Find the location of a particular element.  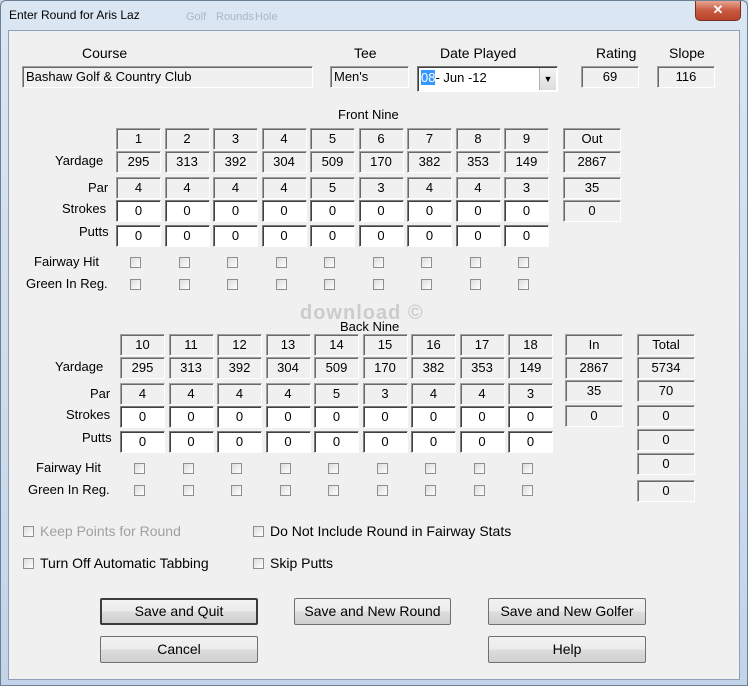

back-fairway-label: Fairway Hit is located at coordinates (69, 467).